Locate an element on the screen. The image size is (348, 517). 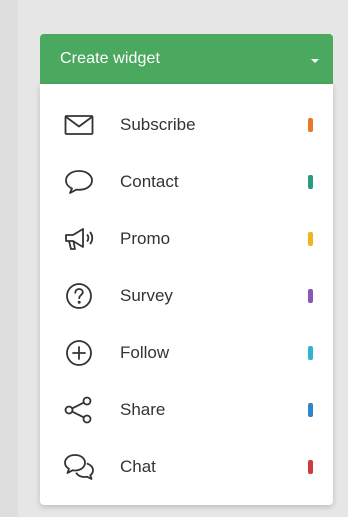
megaphone-icon is located at coordinates (79, 239).